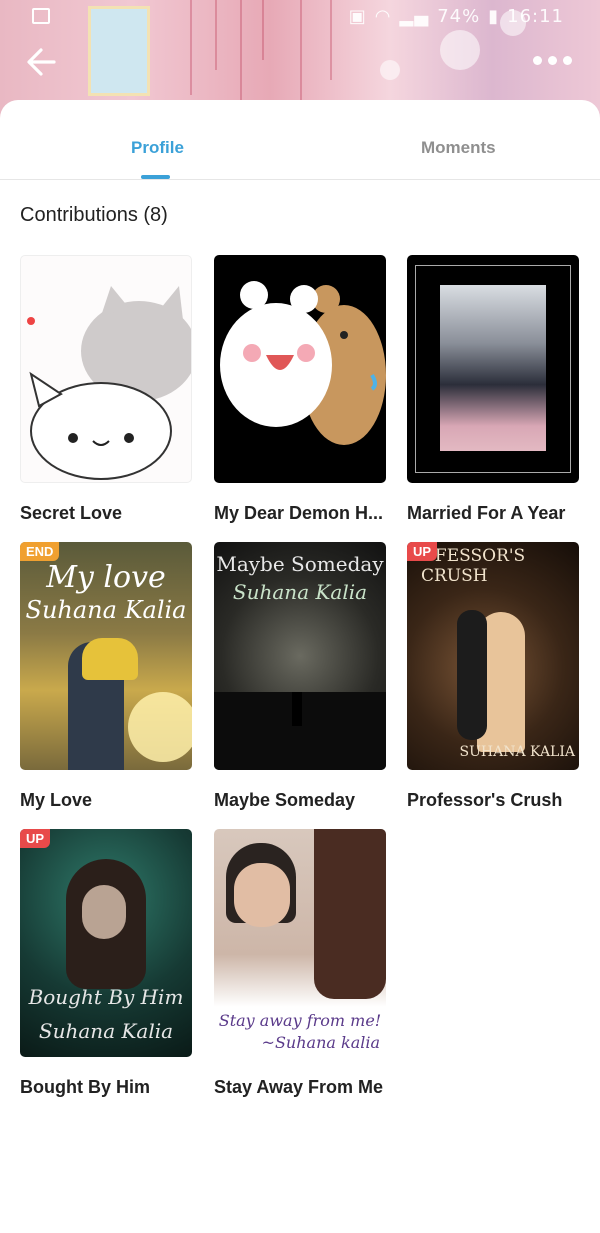  Describe the element at coordinates (155, 177) in the screenshot. I see `tab-active-indicator` at that location.